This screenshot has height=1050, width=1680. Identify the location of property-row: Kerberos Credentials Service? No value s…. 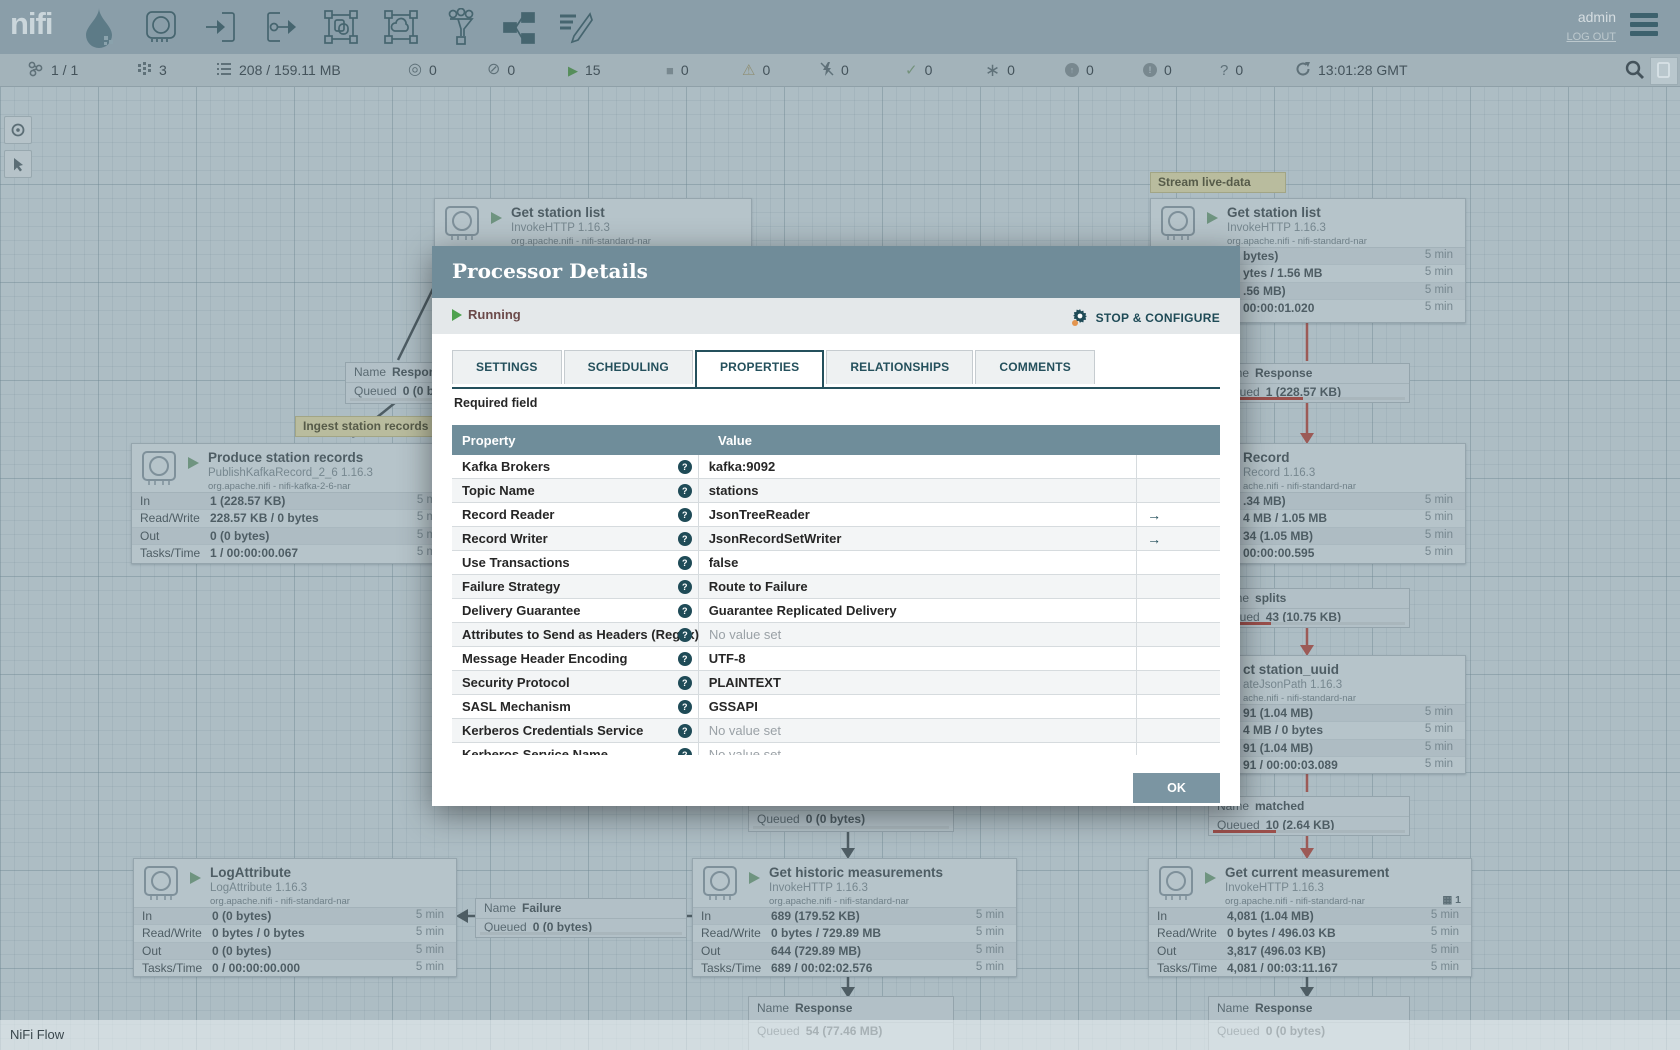
(836, 731).